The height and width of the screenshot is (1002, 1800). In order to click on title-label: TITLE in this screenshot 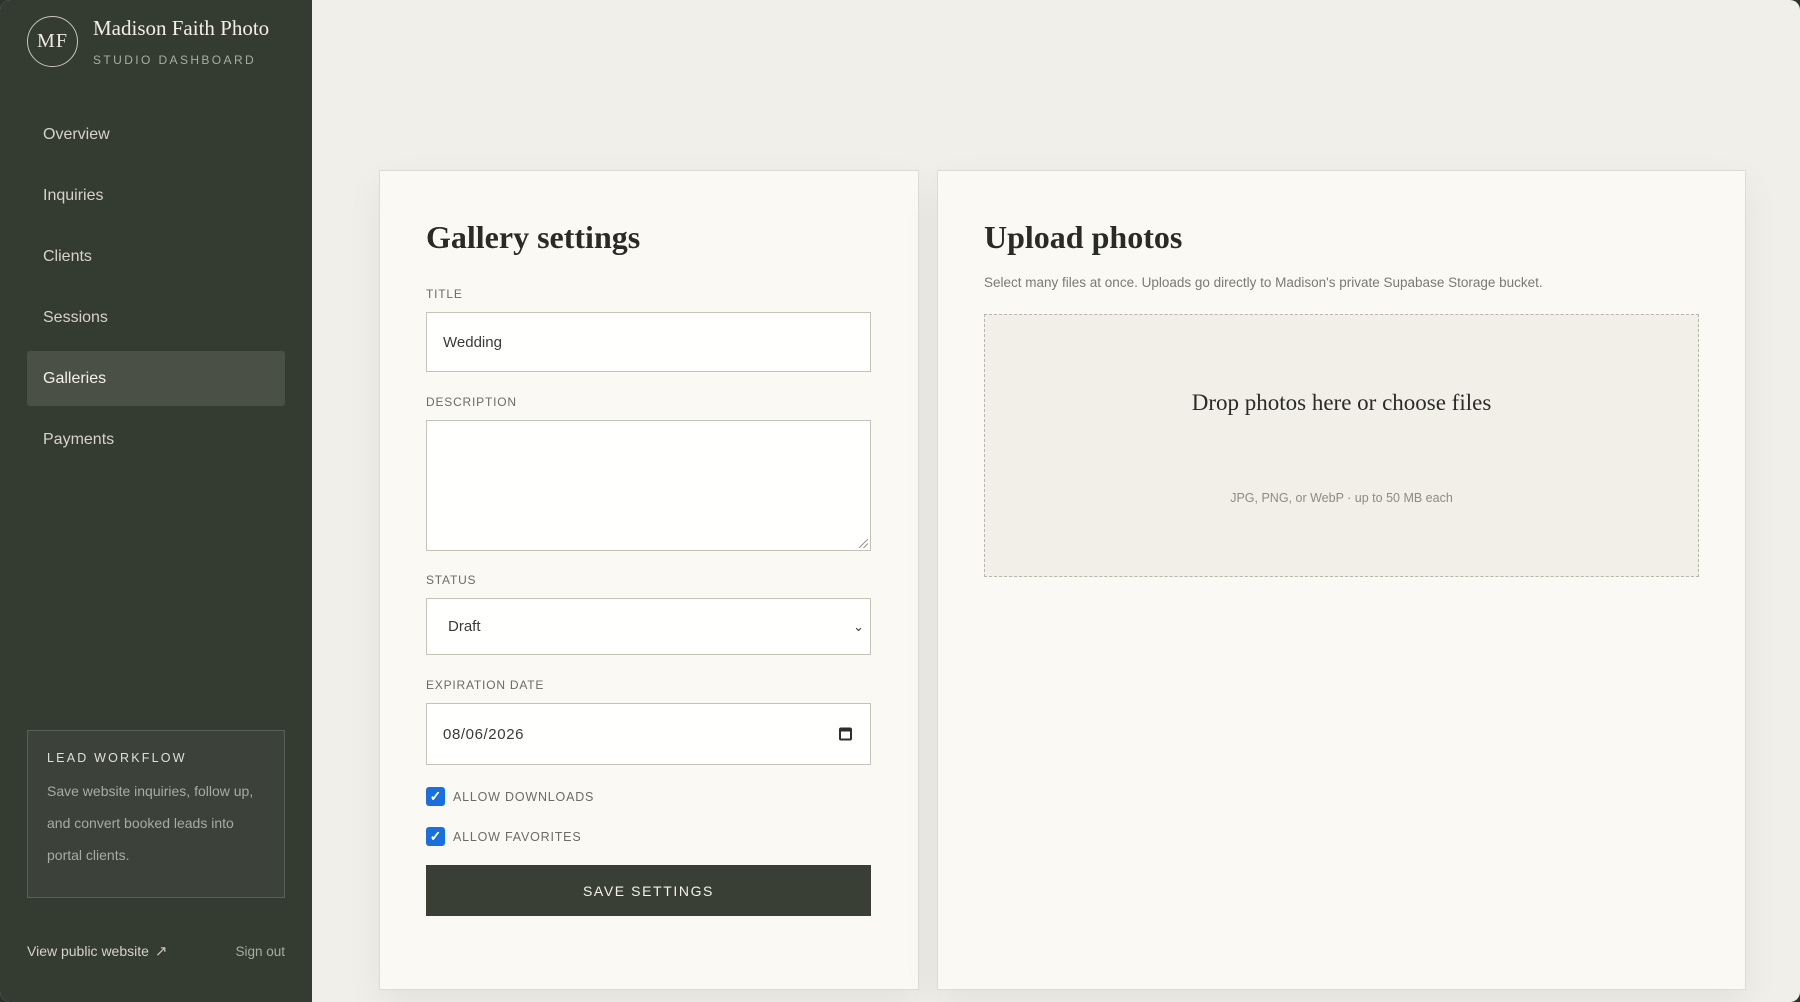, I will do `click(444, 294)`.